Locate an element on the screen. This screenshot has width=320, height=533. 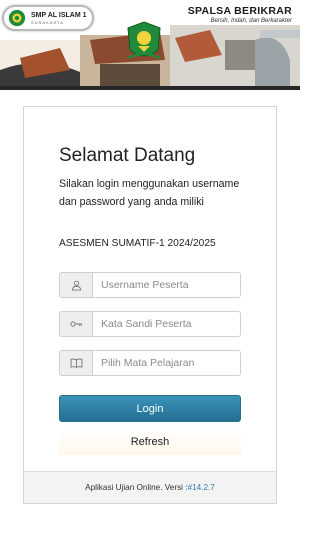
username-field is located at coordinates (150, 285).